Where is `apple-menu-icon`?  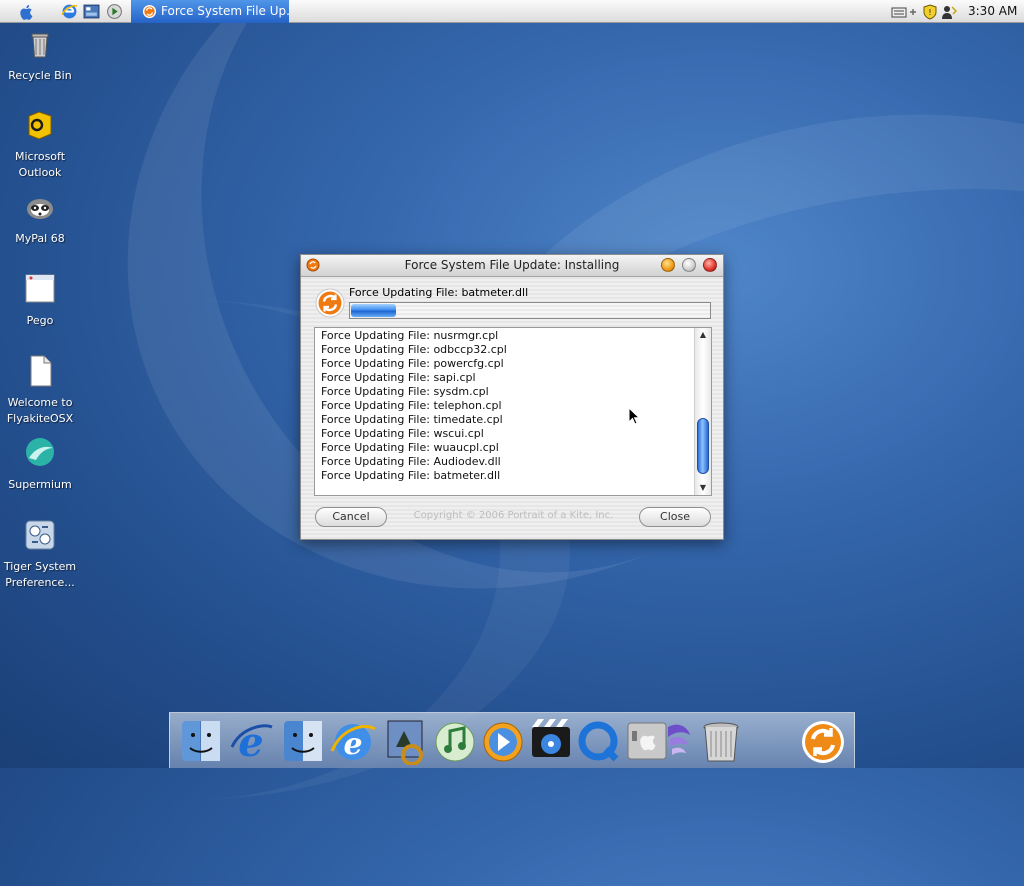
apple-menu-icon is located at coordinates (27, 12).